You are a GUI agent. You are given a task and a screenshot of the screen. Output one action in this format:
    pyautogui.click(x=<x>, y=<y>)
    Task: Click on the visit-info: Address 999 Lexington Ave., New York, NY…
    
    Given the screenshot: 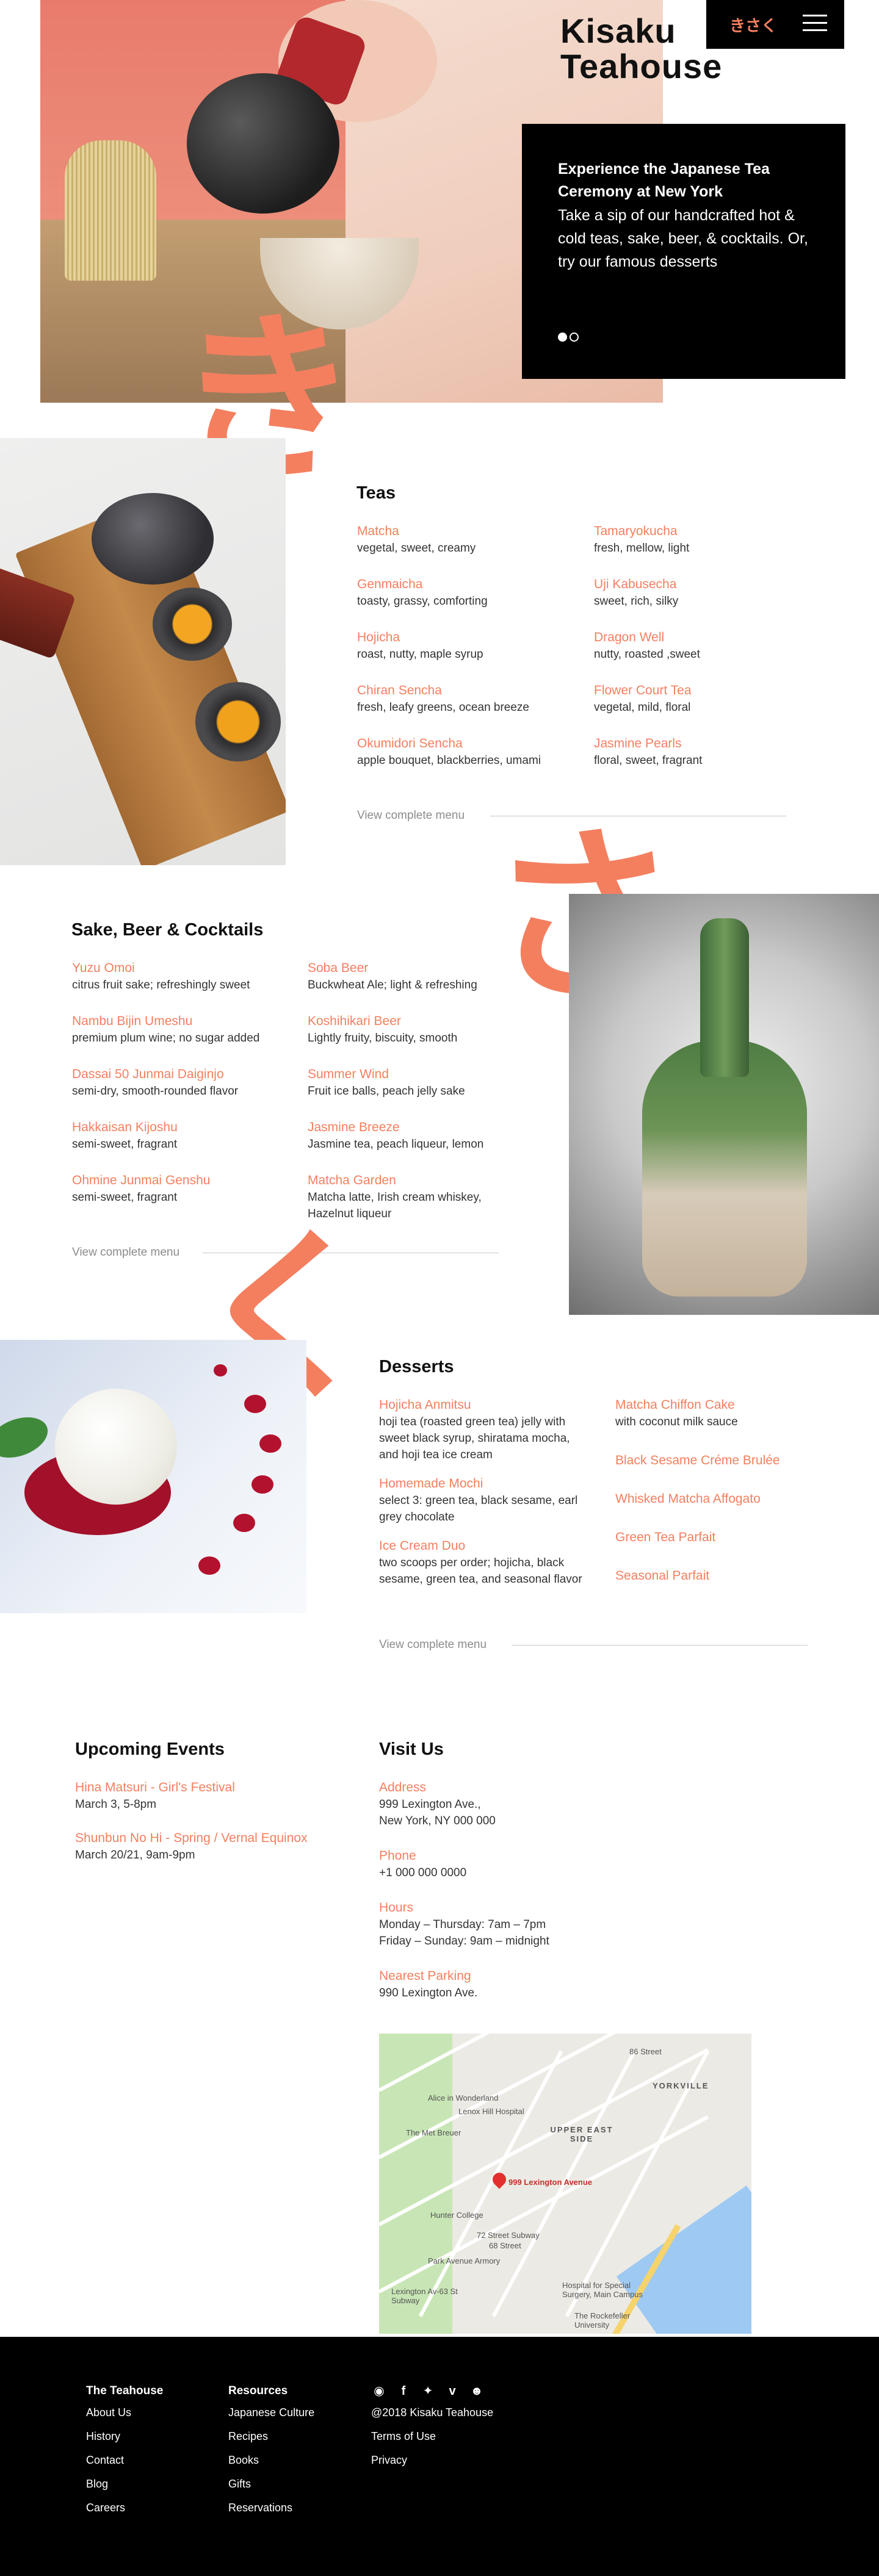 What is the action you would take?
    pyautogui.click(x=501, y=1890)
    